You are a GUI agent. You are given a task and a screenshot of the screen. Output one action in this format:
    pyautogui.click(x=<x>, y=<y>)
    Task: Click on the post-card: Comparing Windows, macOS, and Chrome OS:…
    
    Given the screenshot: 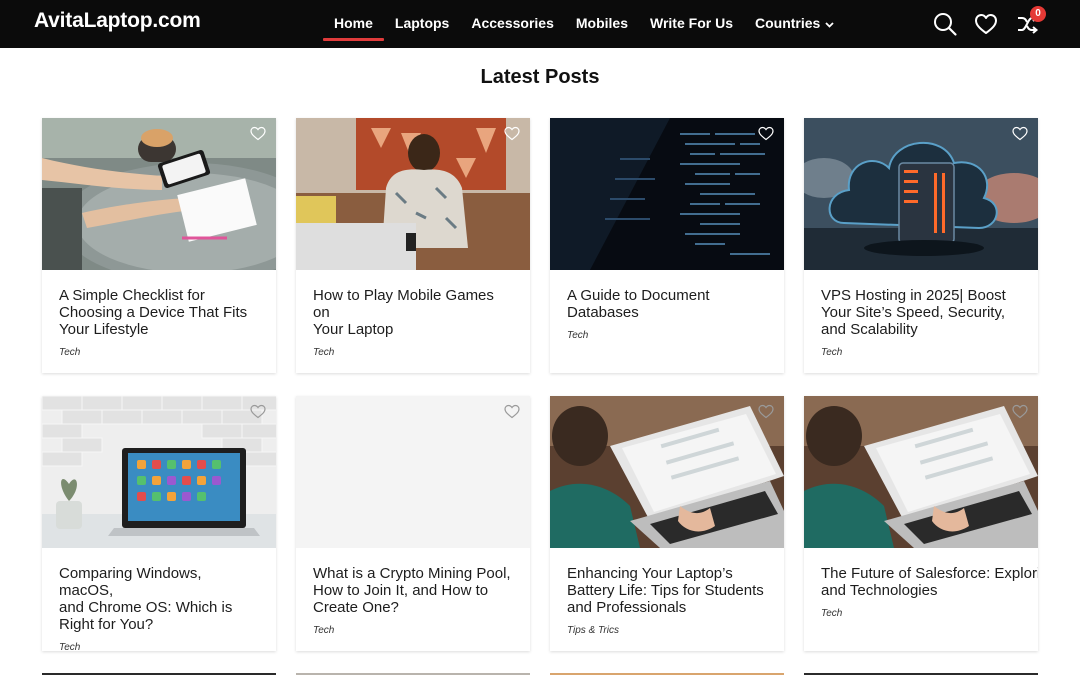 What is the action you would take?
    pyautogui.click(x=159, y=523)
    